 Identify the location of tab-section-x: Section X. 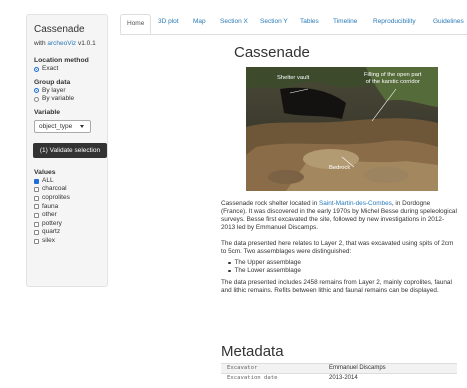
(234, 22).